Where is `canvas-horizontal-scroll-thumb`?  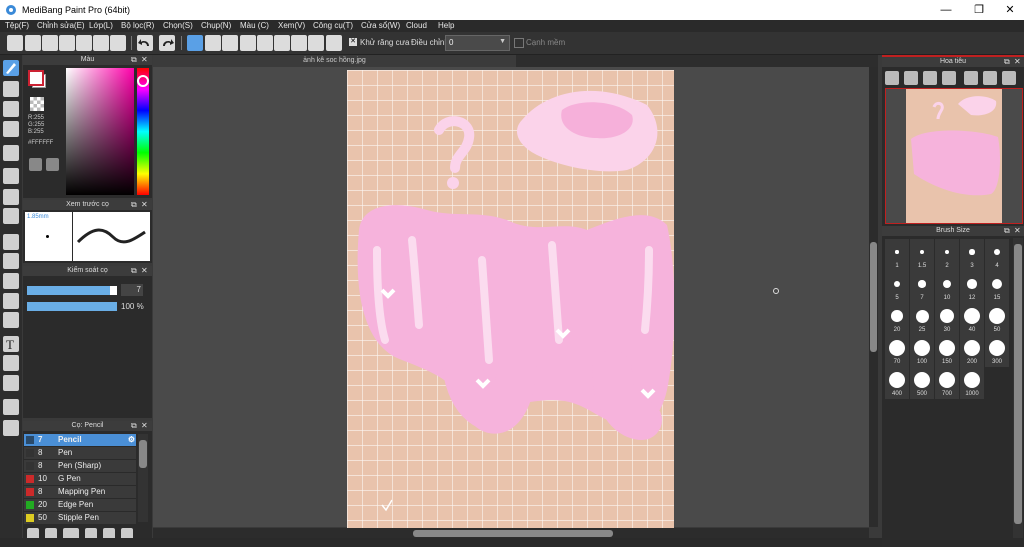 canvas-horizontal-scroll-thumb is located at coordinates (513, 533).